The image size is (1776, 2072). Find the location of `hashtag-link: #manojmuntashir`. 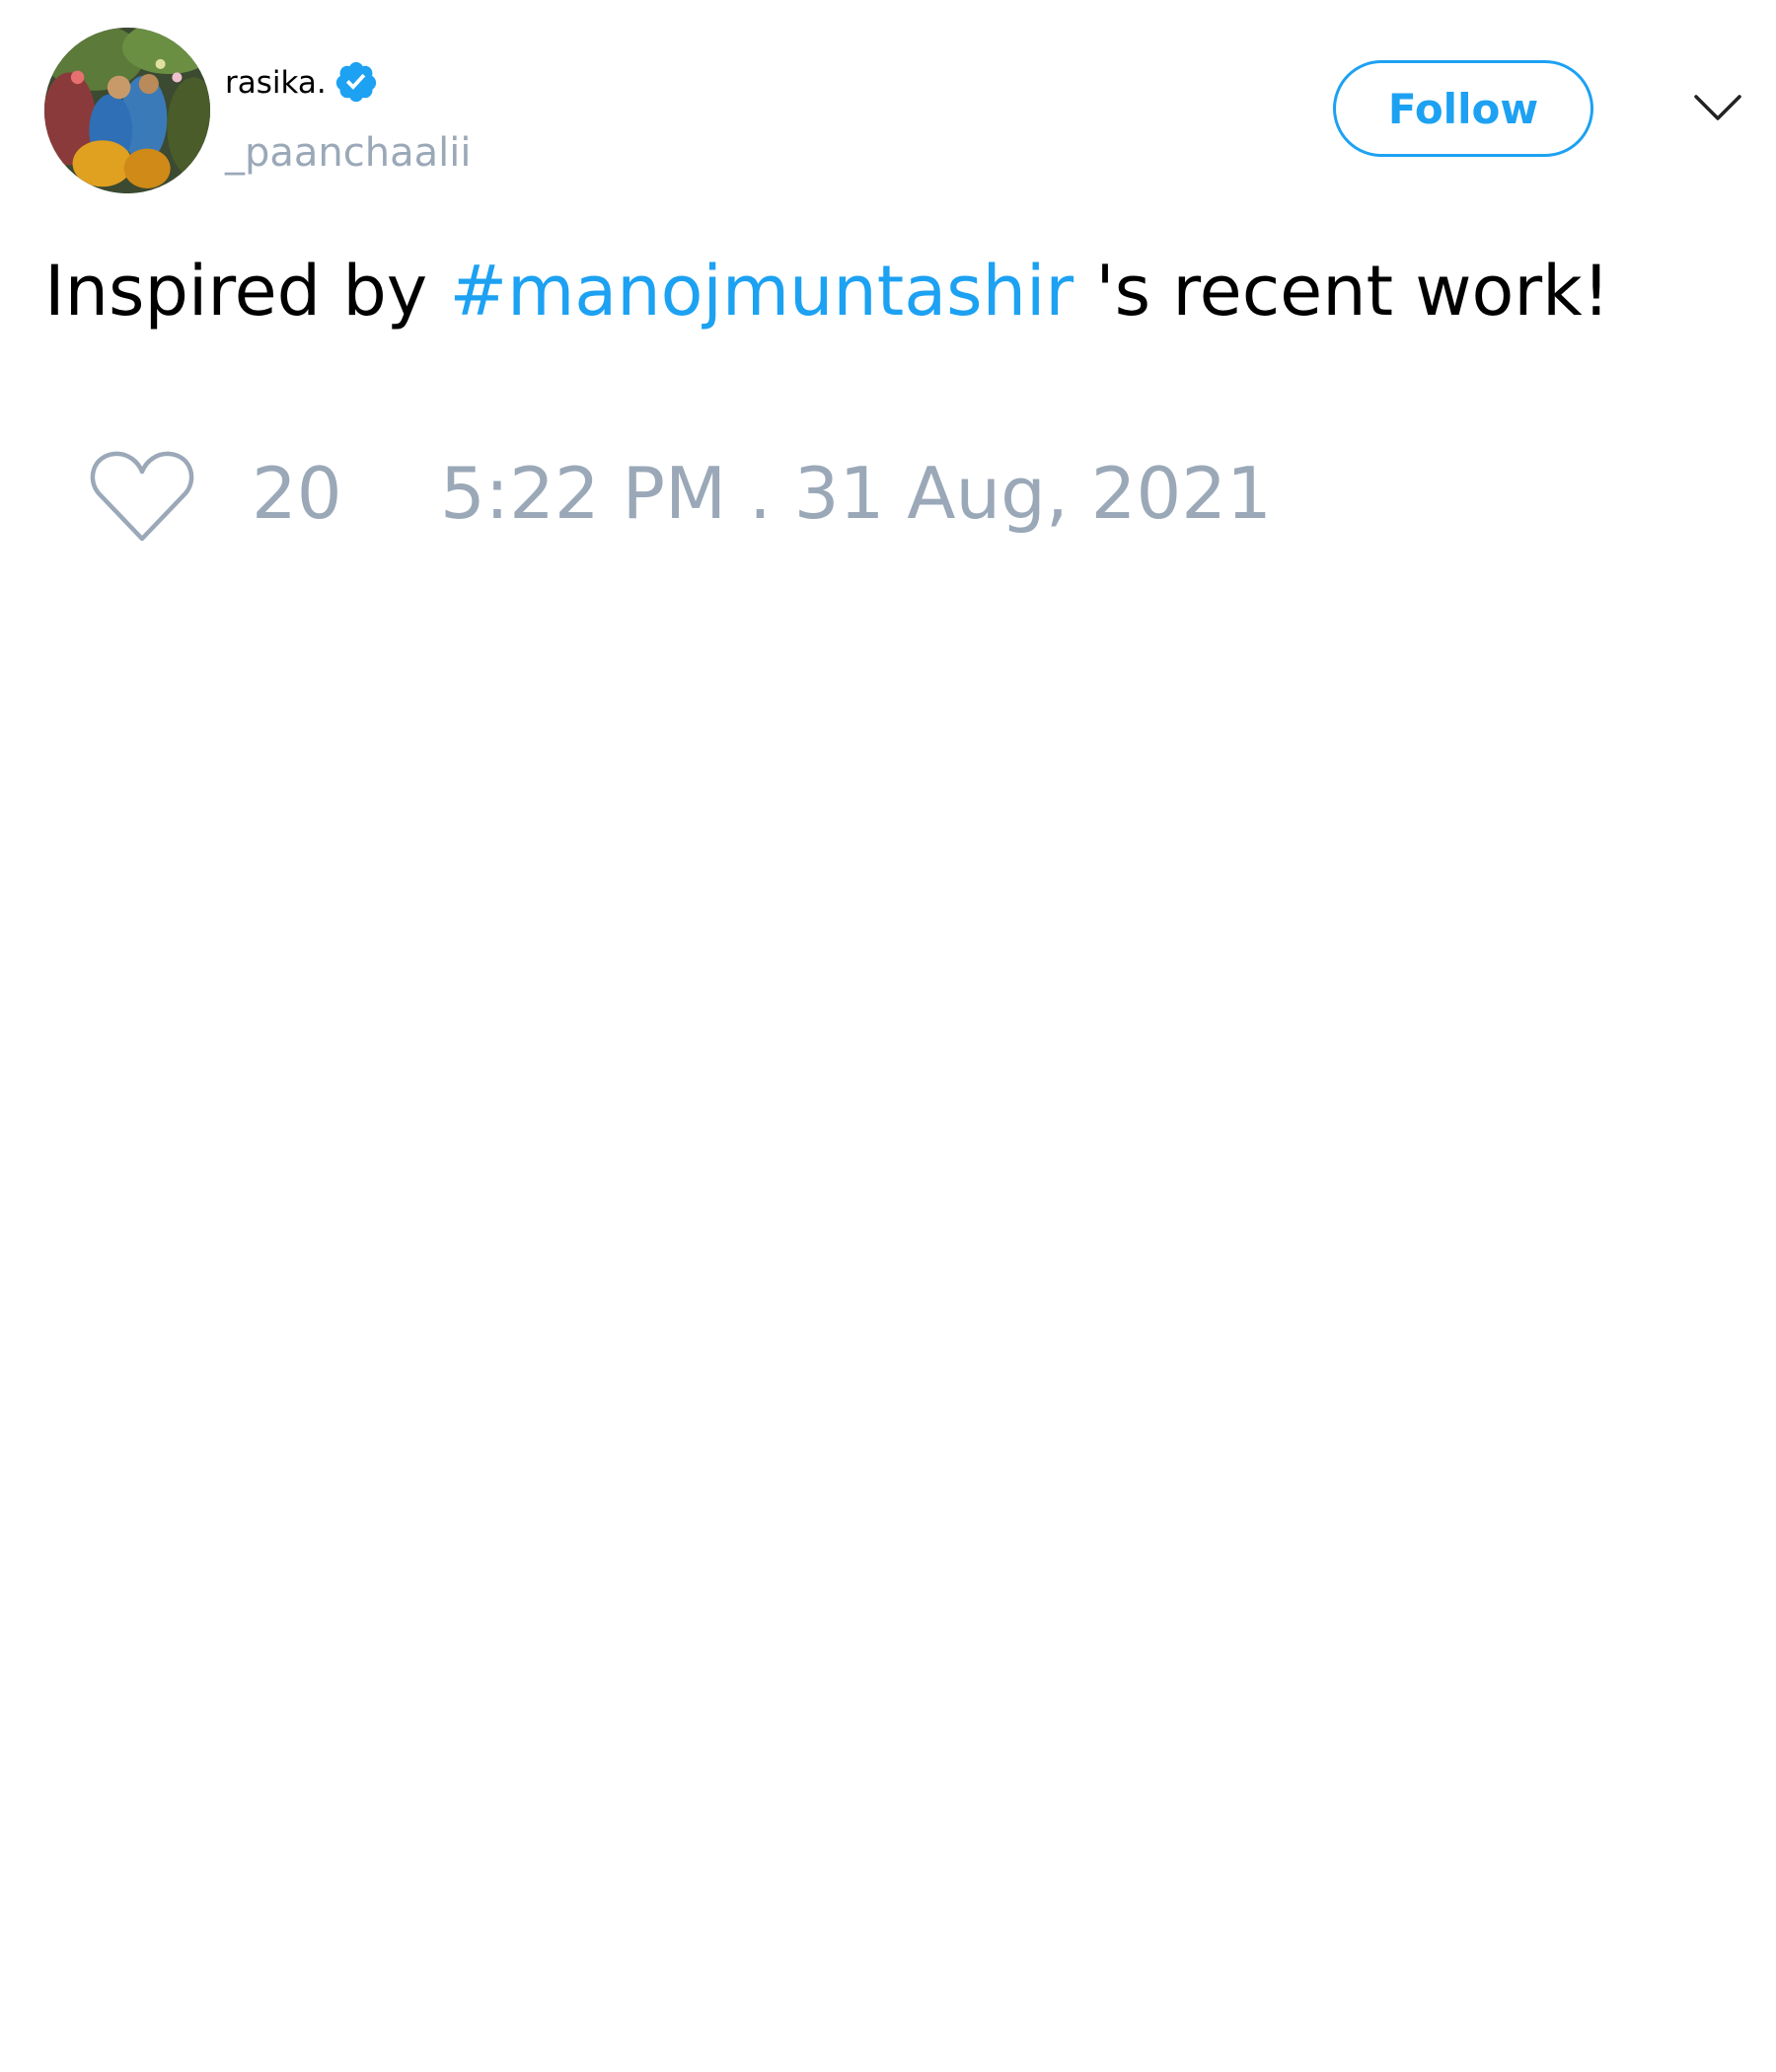

hashtag-link: #manojmuntashir is located at coordinates (761, 292).